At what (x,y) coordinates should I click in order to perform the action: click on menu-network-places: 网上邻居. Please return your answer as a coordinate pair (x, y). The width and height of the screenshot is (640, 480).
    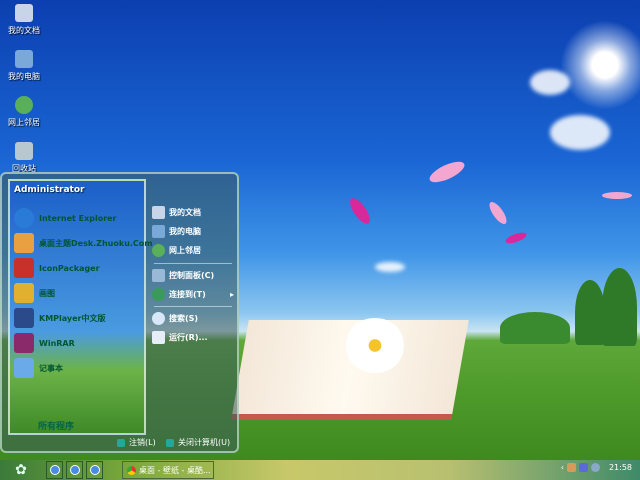
    Looking at the image, I should click on (193, 250).